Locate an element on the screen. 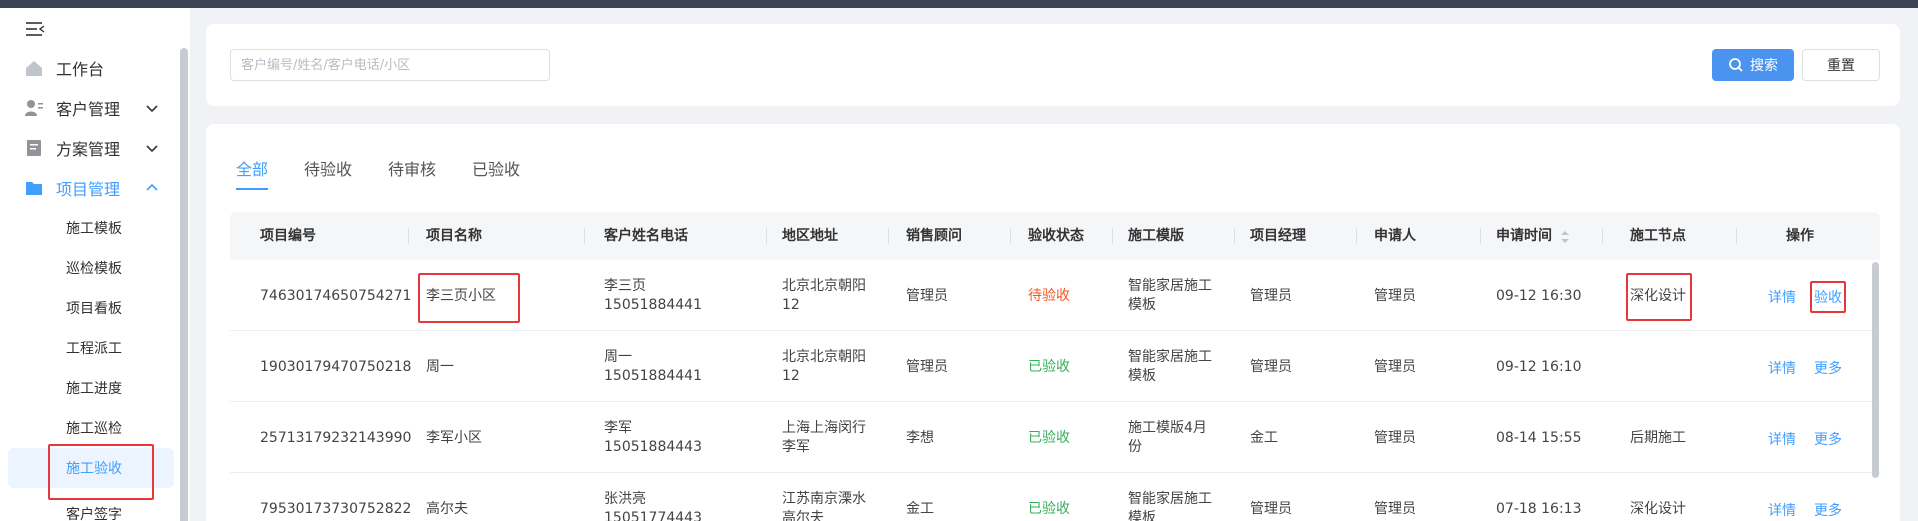 The height and width of the screenshot is (521, 1918). tab-active-indicator is located at coordinates (252, 189).